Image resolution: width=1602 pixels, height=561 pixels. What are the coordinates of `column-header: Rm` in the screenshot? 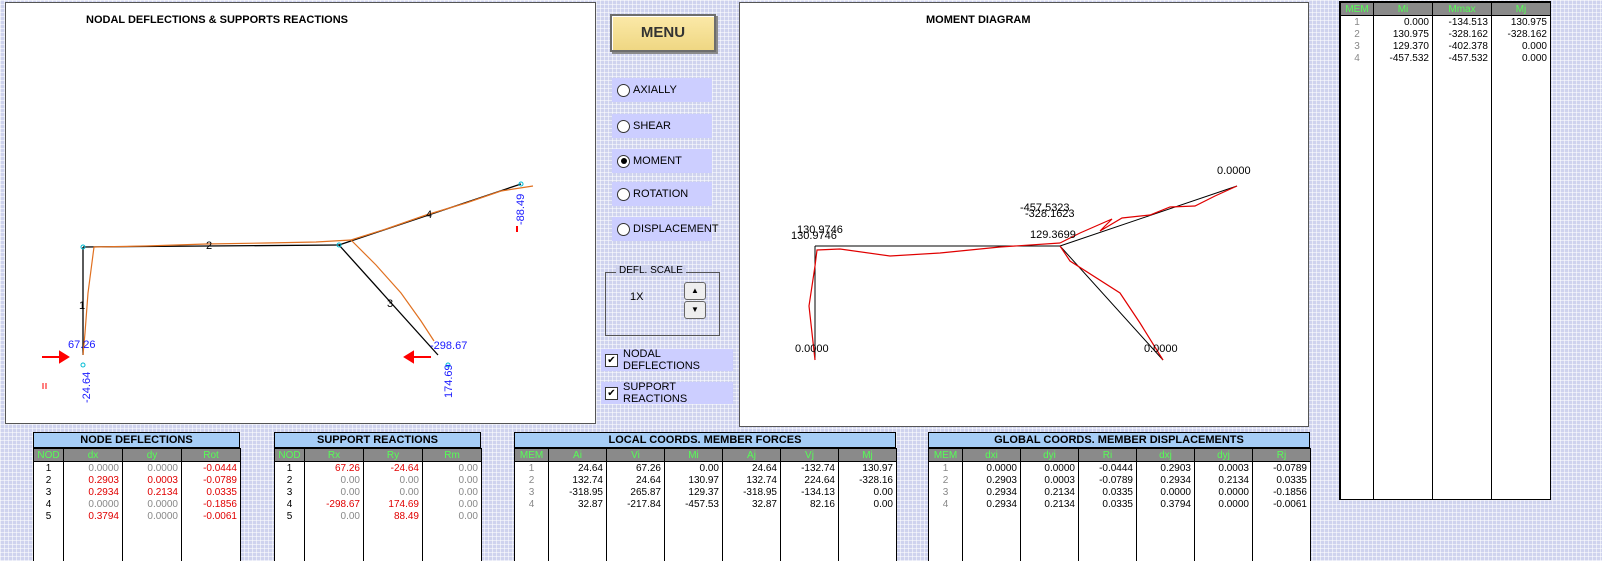 It's located at (452, 455).